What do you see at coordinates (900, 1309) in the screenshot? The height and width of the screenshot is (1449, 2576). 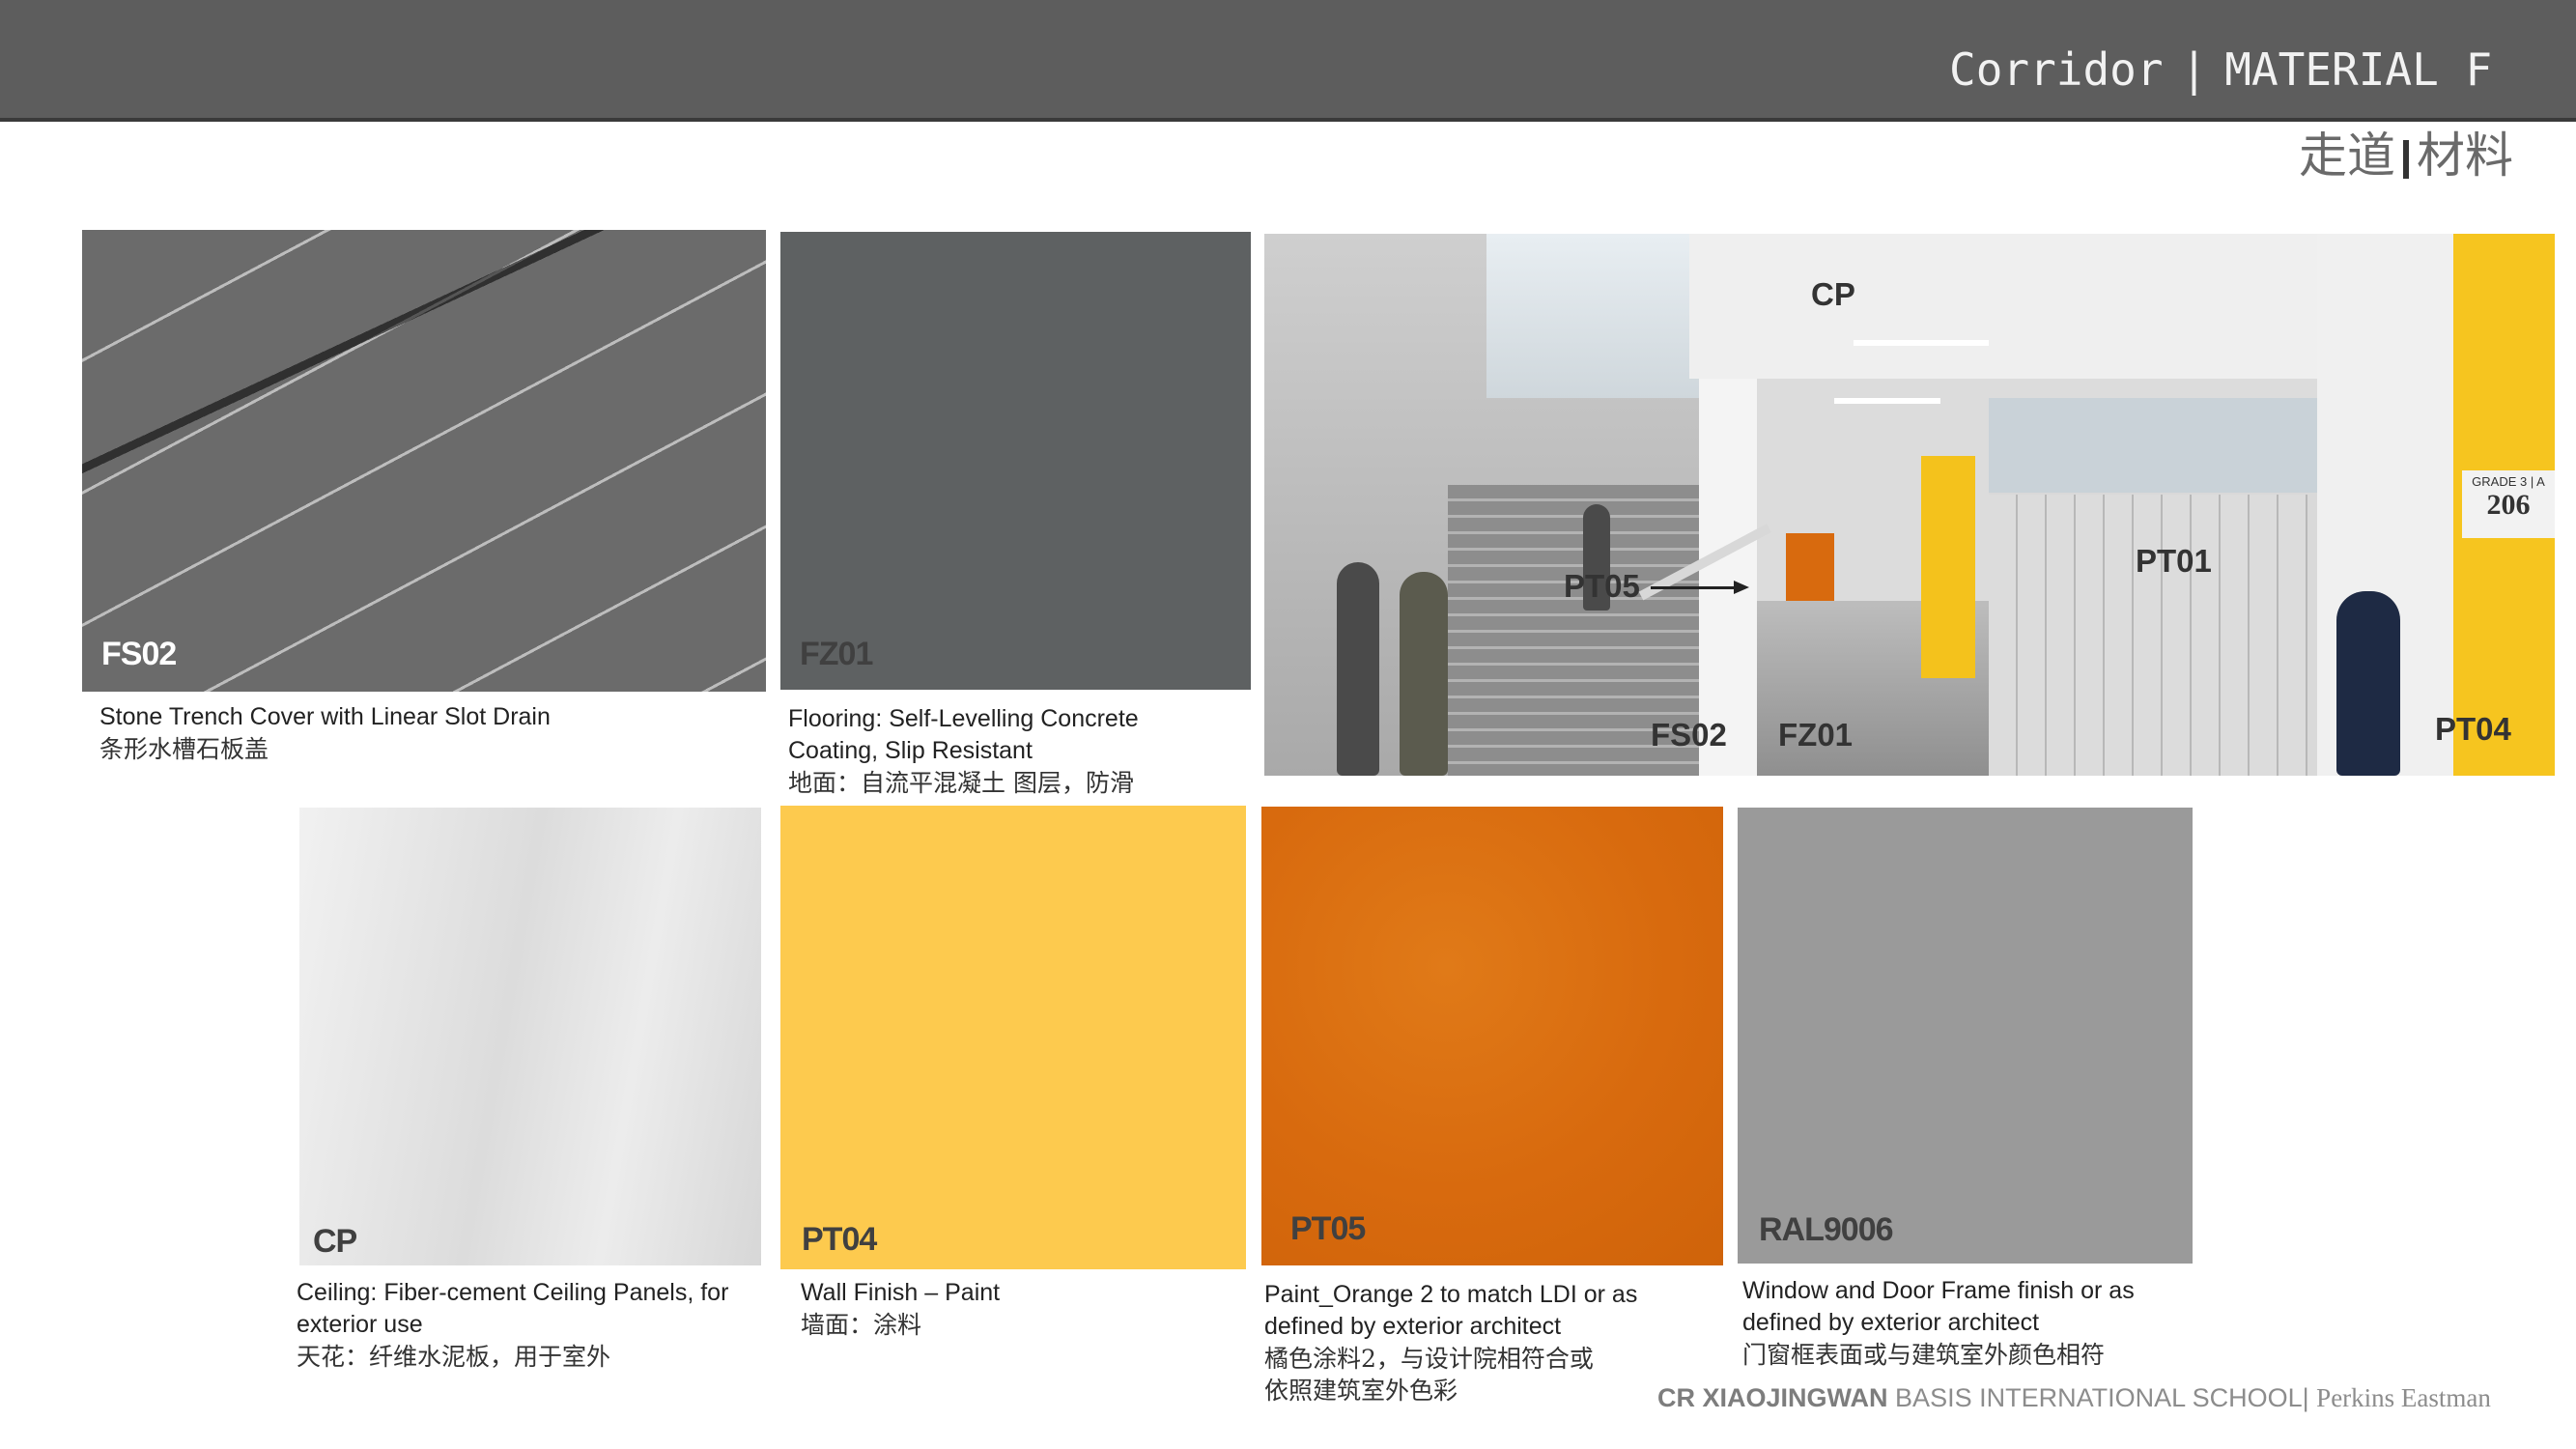 I see `caption-pt04: Wall Finish – Paint 墙面：涂料` at bounding box center [900, 1309].